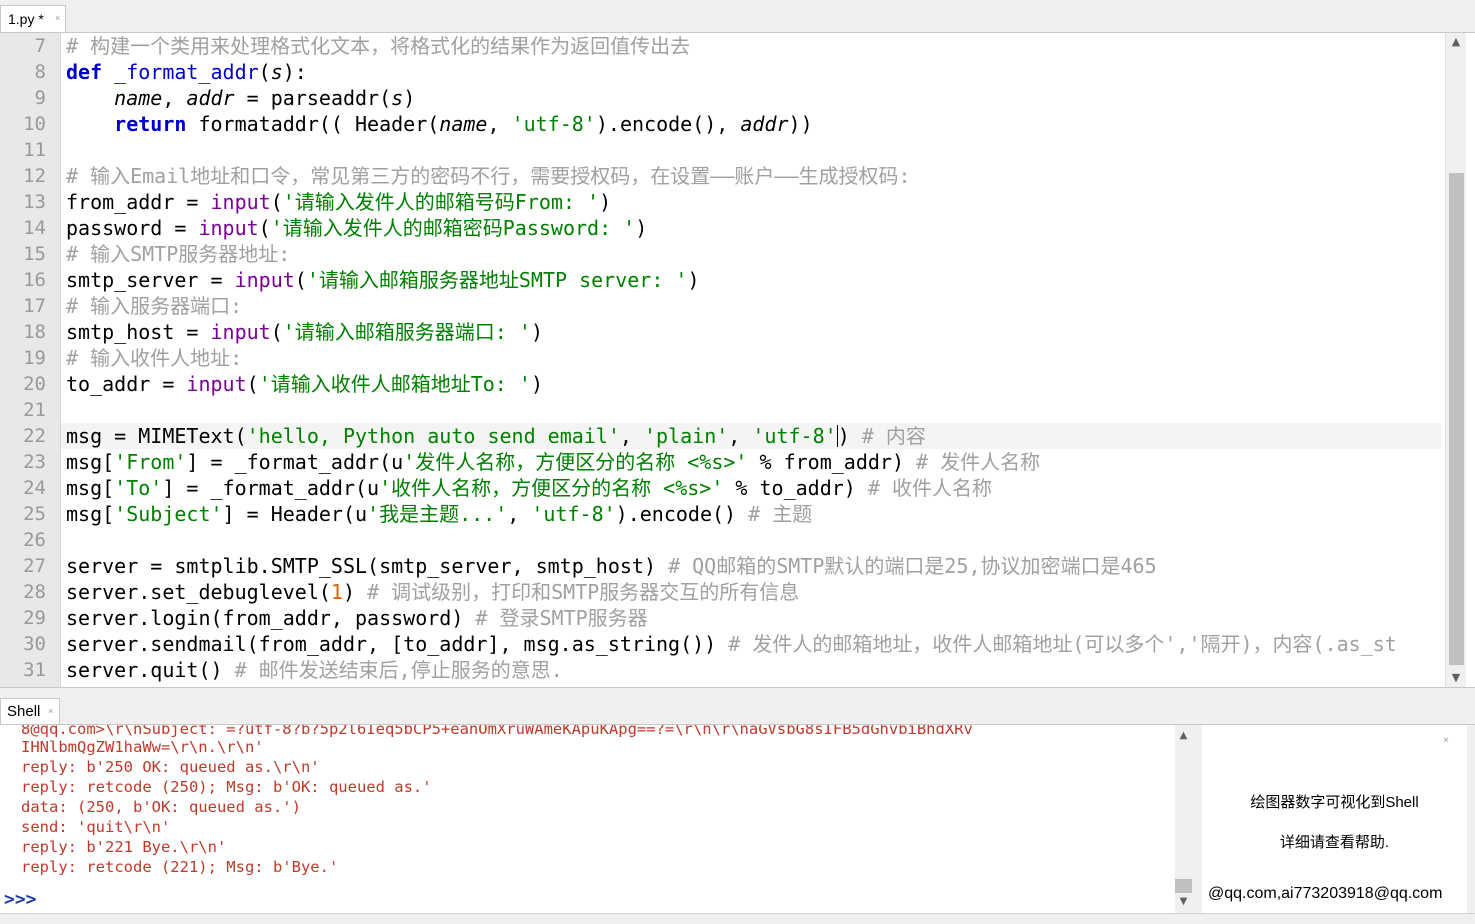  What do you see at coordinates (34, 228) in the screenshot?
I see `line-number: 14` at bounding box center [34, 228].